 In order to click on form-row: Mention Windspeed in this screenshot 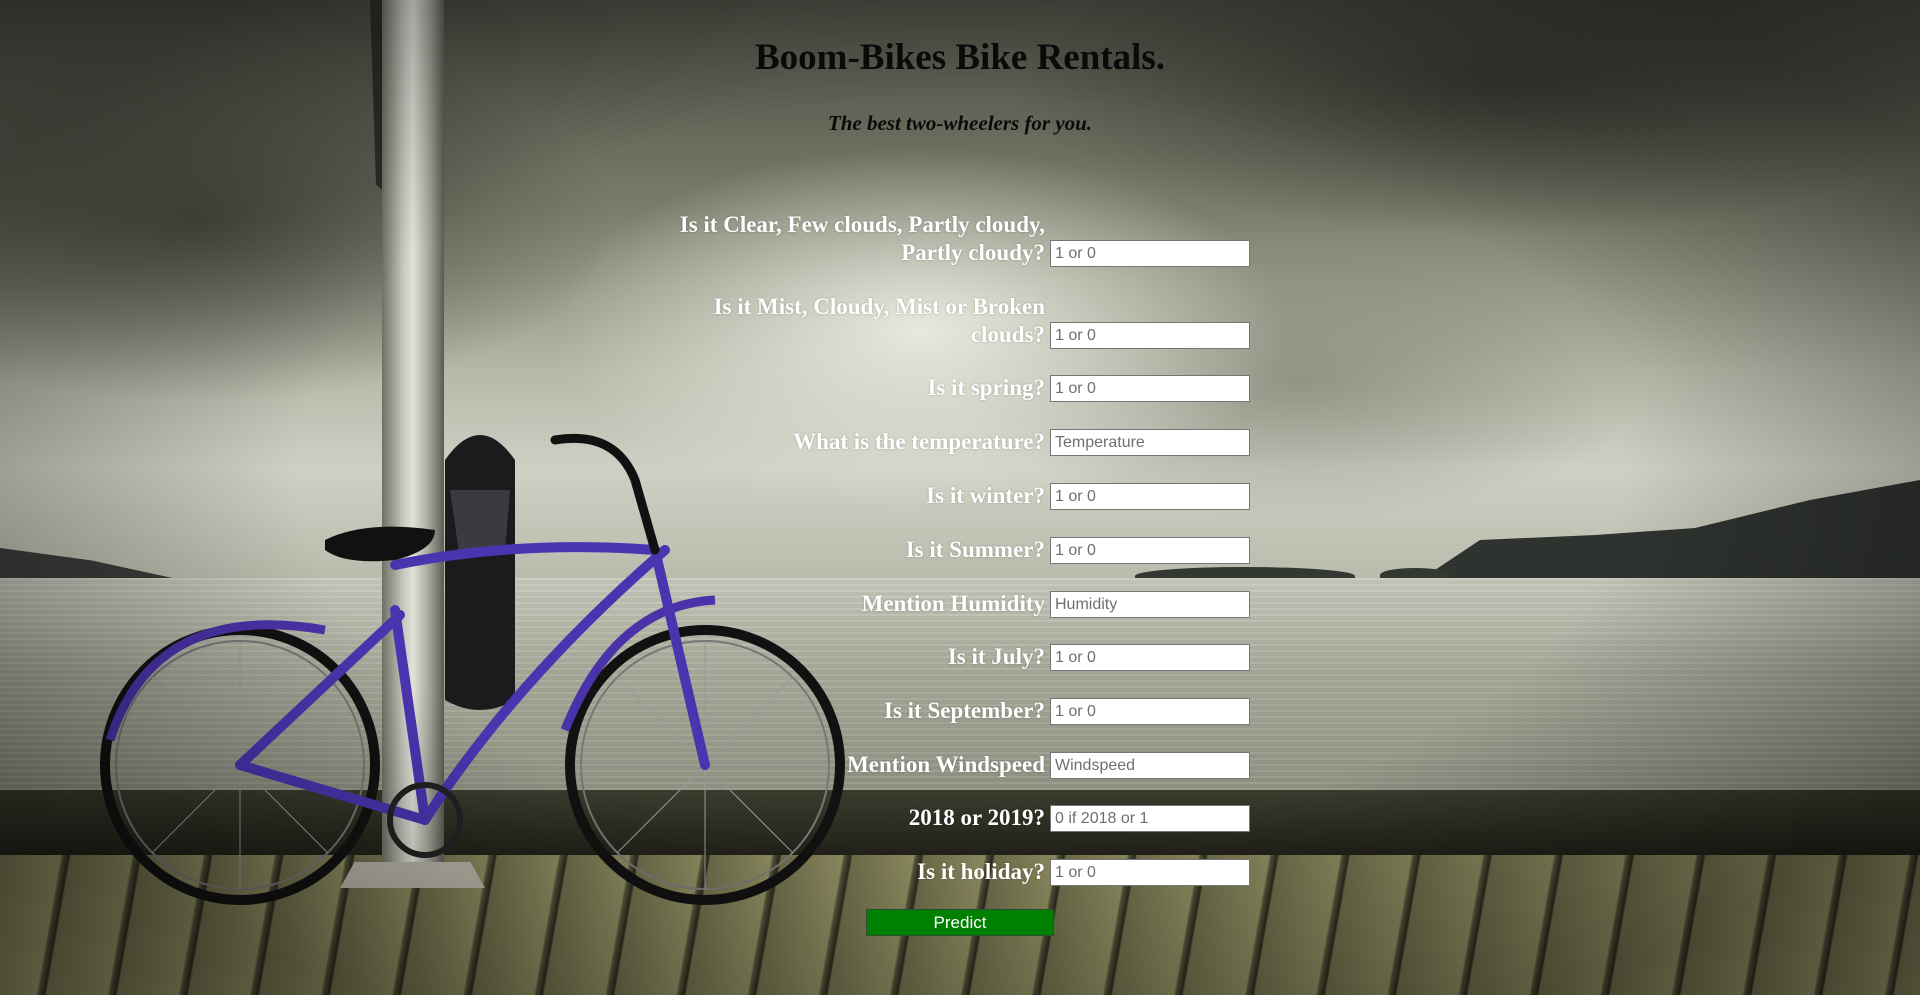, I will do `click(955, 764)`.